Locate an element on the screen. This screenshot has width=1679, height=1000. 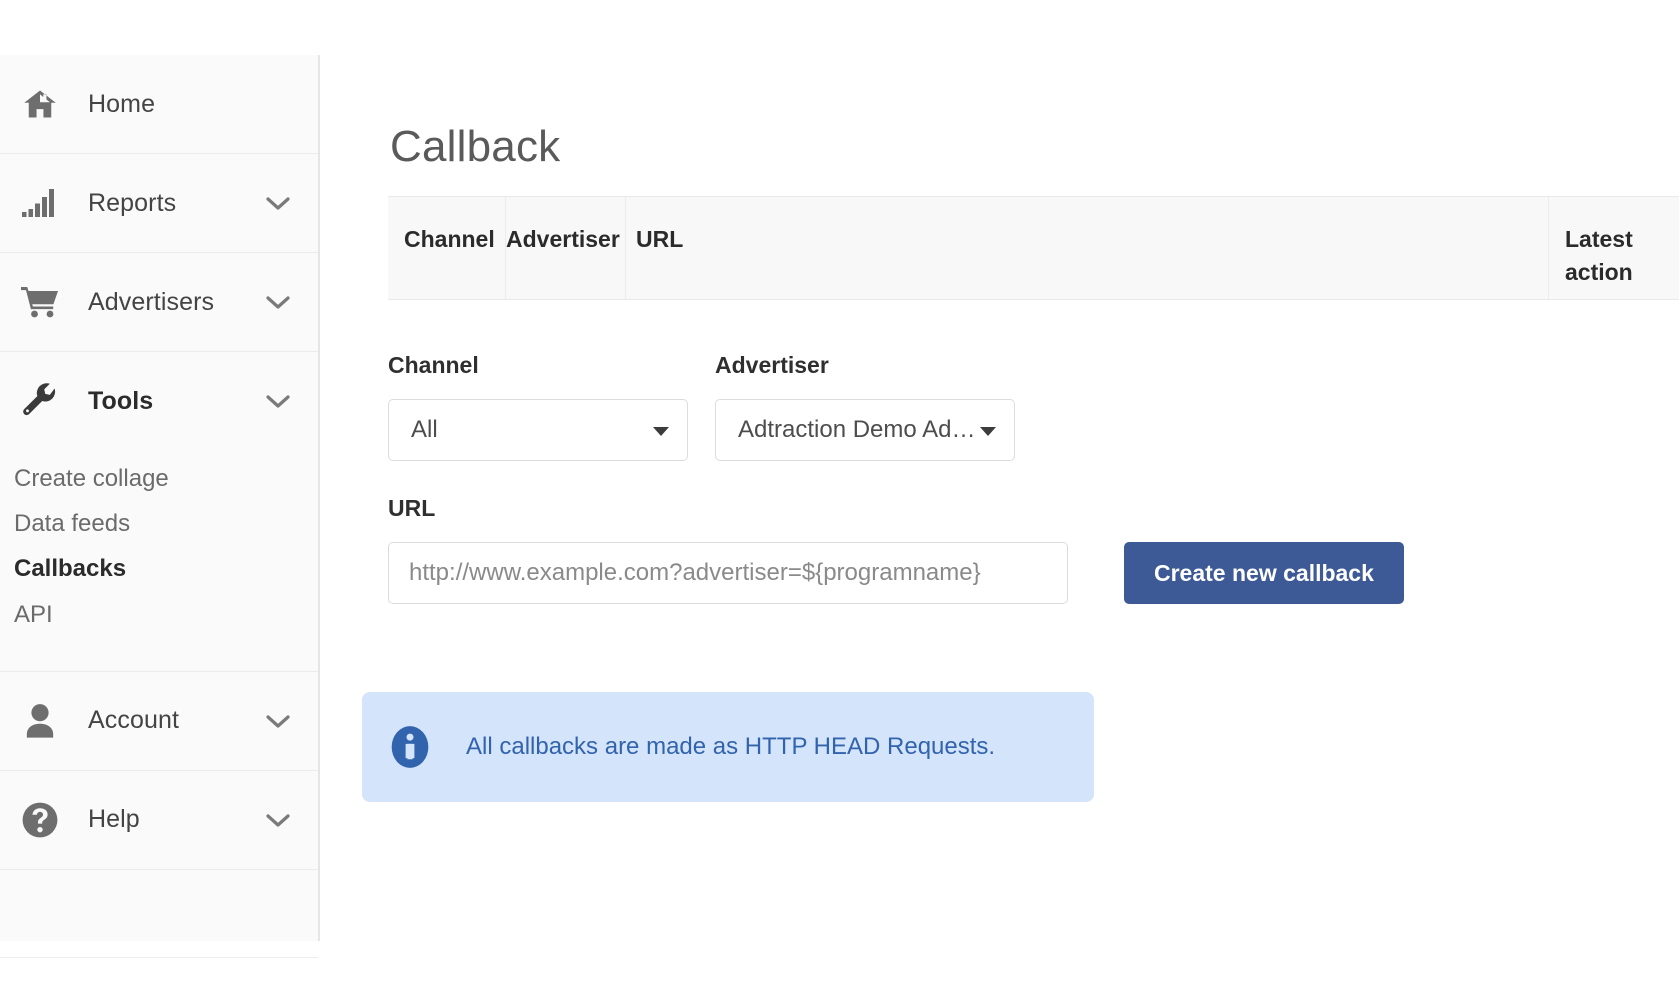
advertiser-label: Advertiser is located at coordinates (772, 365).